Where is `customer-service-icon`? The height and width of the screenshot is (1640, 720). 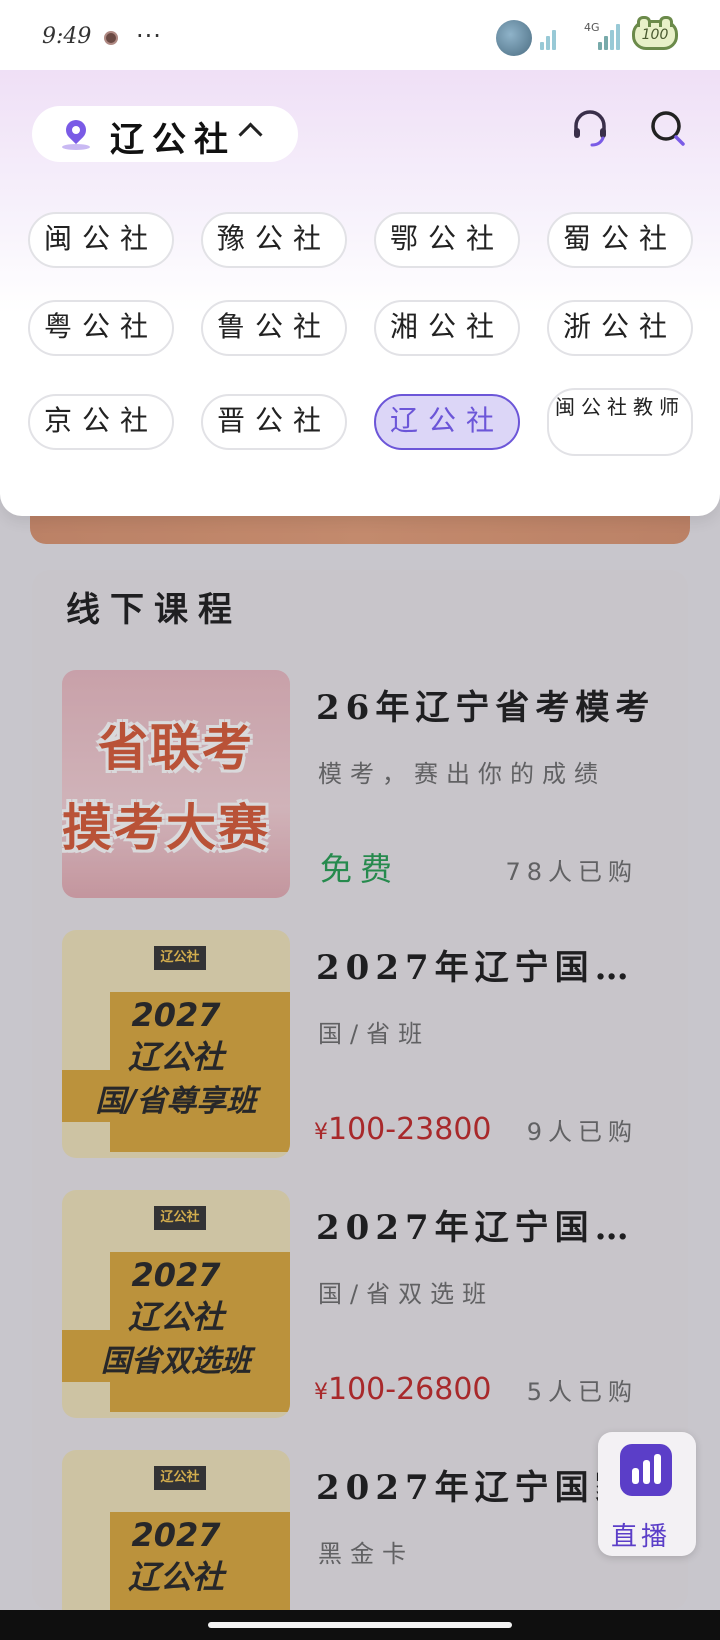
customer-service-icon is located at coordinates (590, 128).